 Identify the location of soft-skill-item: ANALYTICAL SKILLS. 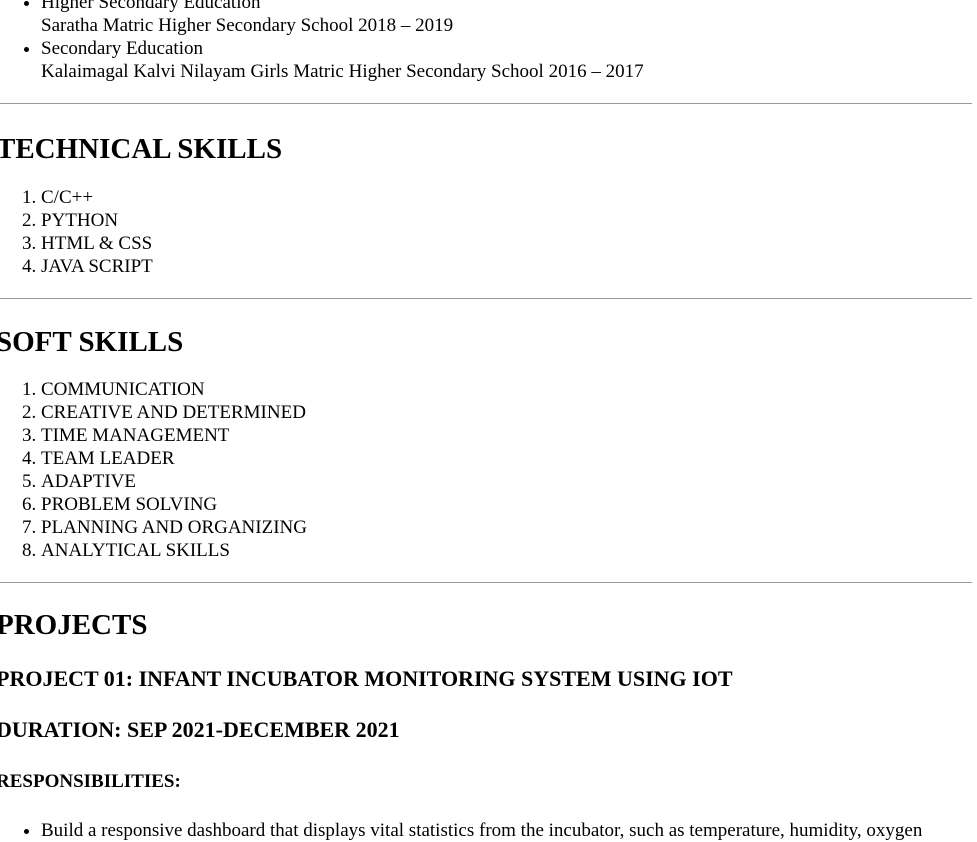
(506, 550).